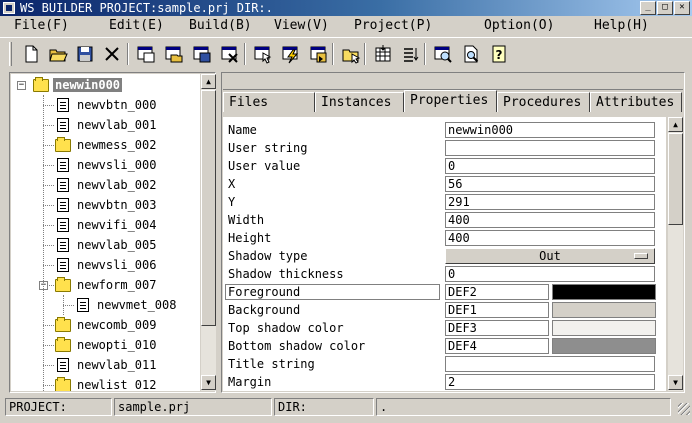  Describe the element at coordinates (263, 54) in the screenshot. I see `select-button` at that location.